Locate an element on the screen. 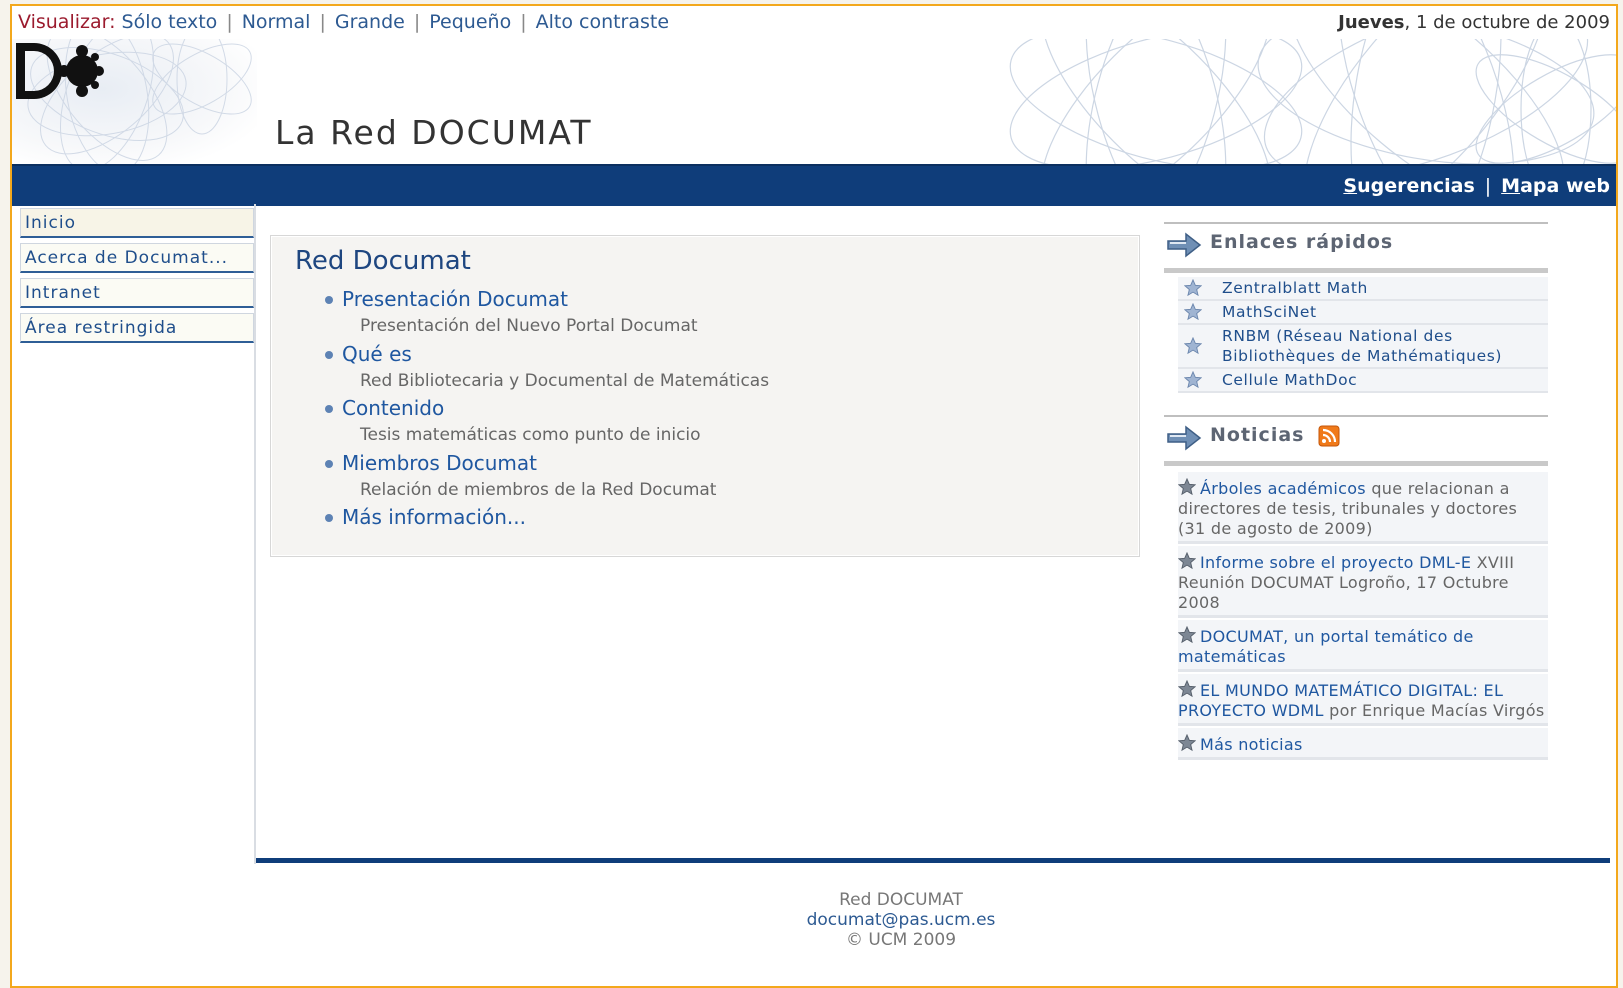 The image size is (1623, 988). presentacion-link: Presentación Documat is located at coordinates (455, 299).